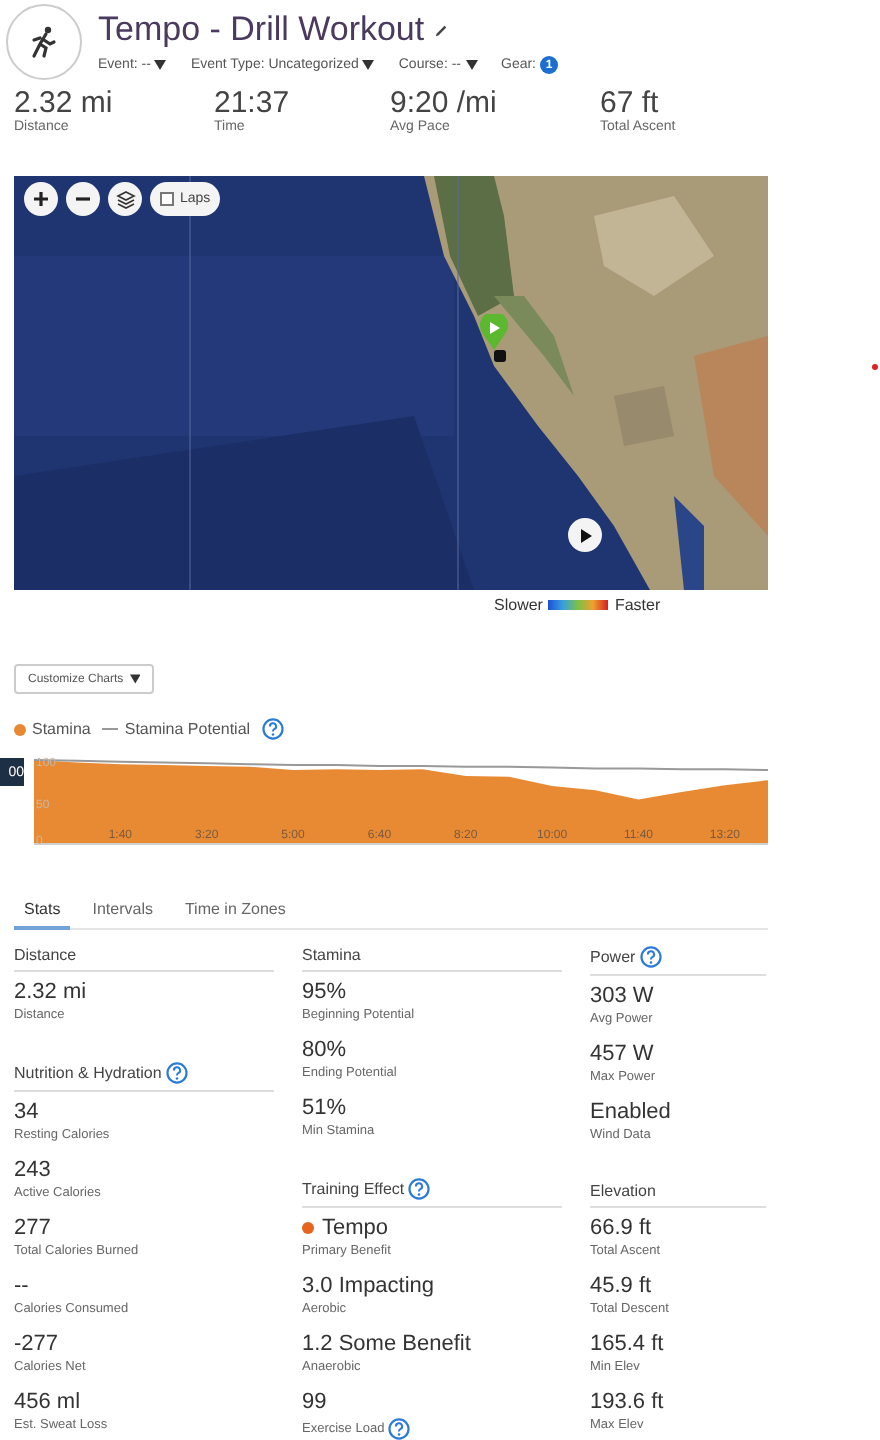  What do you see at coordinates (41, 199) in the screenshot?
I see `plus-icon` at bounding box center [41, 199].